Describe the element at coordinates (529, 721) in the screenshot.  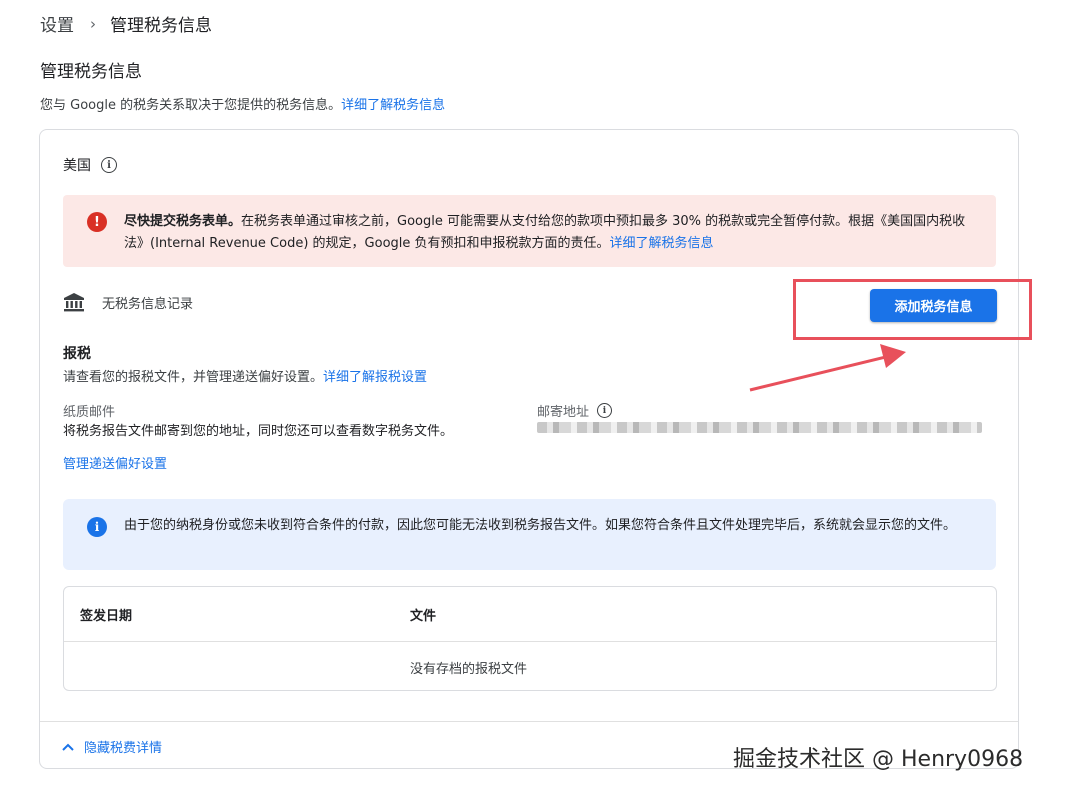
I see `card-footer-divider` at that location.